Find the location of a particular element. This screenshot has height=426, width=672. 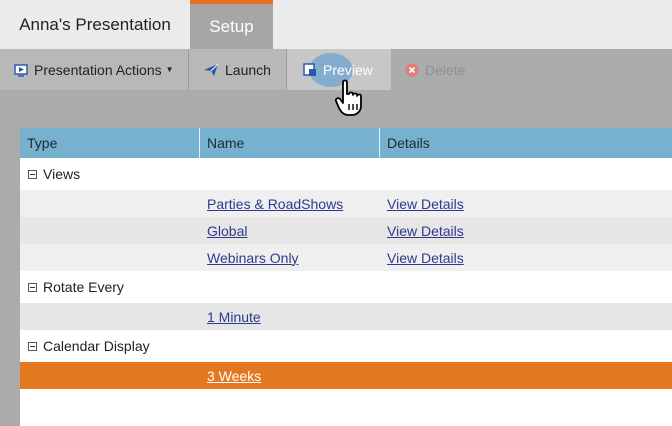

table-row-selected: 3 Weeks is located at coordinates (346, 375).